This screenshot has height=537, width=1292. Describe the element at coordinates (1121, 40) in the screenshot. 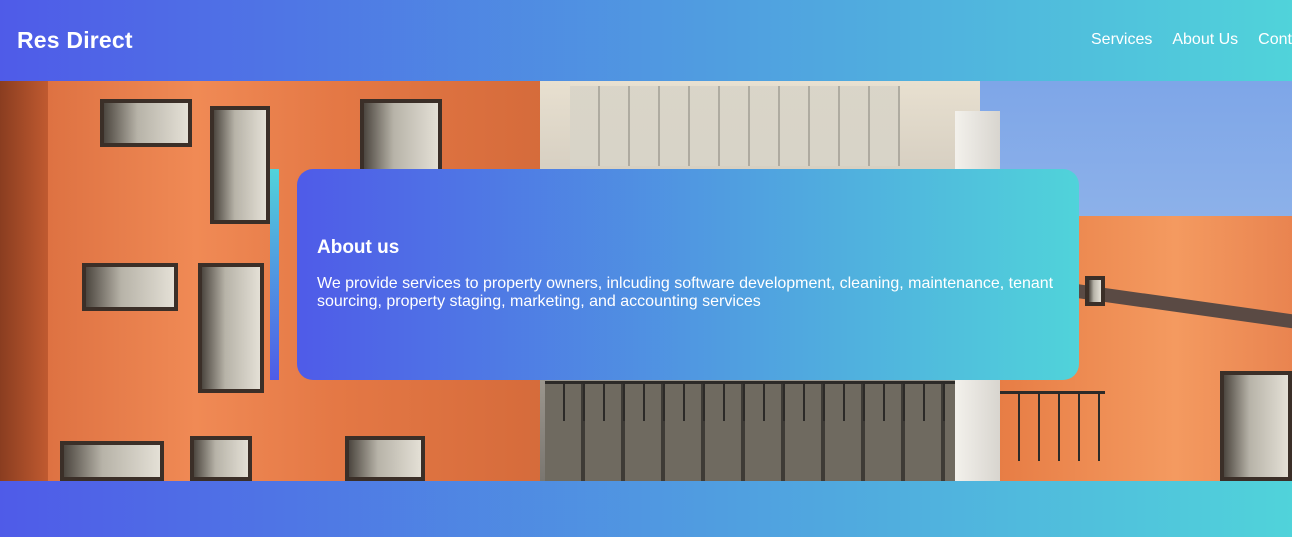

I see `nav-link-services: Services` at that location.